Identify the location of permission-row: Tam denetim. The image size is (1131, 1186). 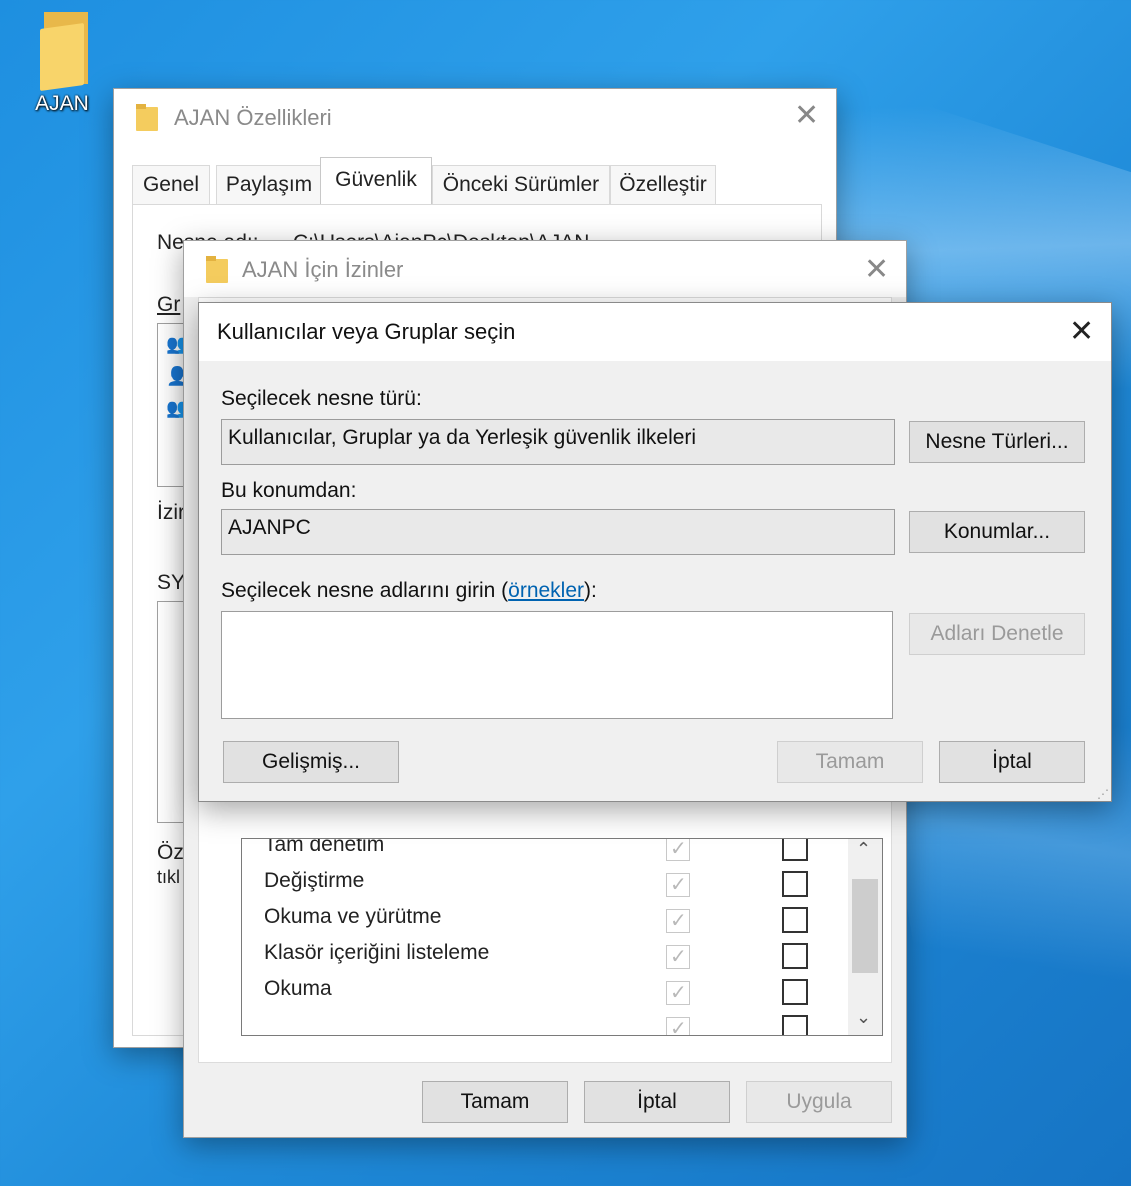
(542, 851).